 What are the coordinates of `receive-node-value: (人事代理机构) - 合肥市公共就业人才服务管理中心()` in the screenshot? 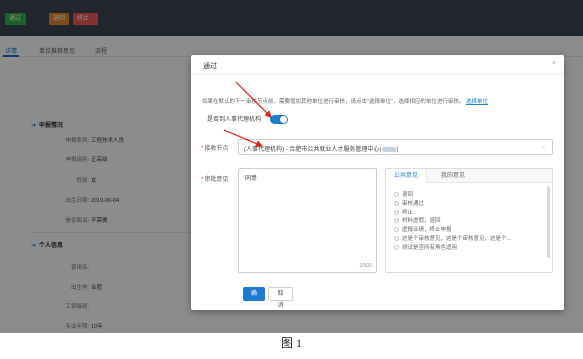 It's located at (321, 149).